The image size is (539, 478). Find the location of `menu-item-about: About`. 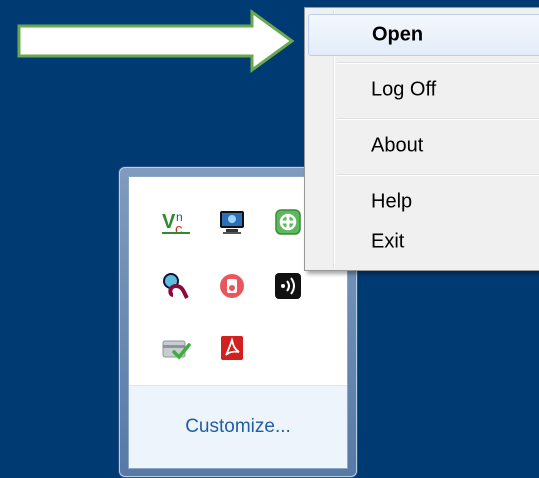

menu-item-about: About is located at coordinates (423, 146).